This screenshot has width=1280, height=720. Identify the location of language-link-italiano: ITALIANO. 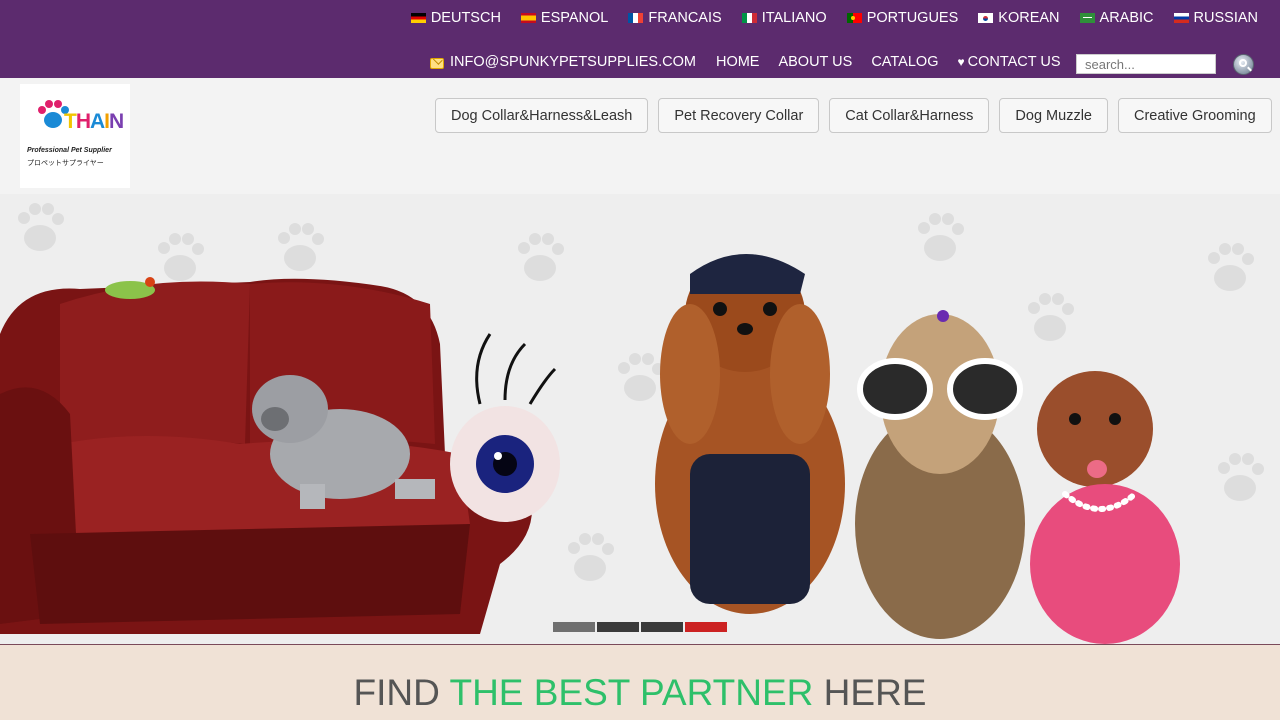
(784, 18).